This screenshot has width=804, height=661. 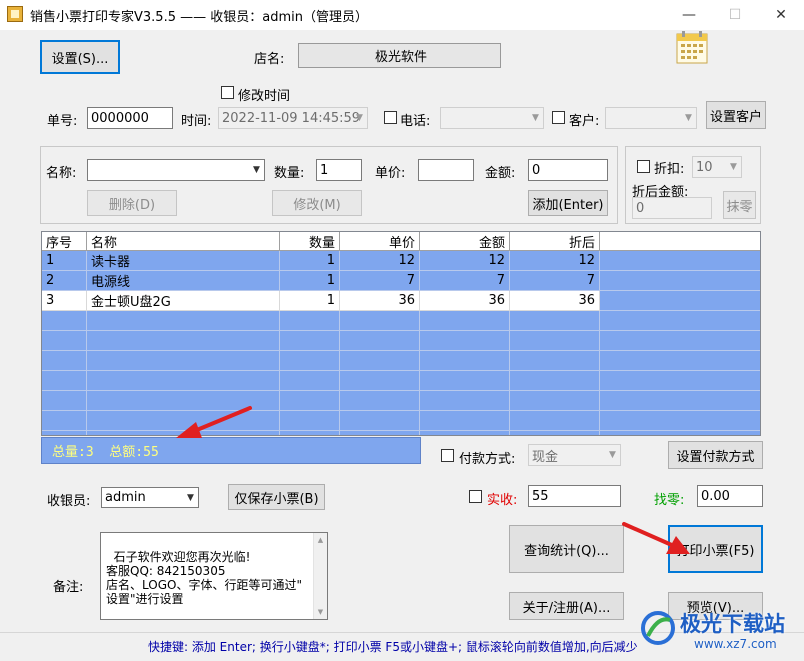 What do you see at coordinates (339, 170) in the screenshot?
I see `quantity-input: 1` at bounding box center [339, 170].